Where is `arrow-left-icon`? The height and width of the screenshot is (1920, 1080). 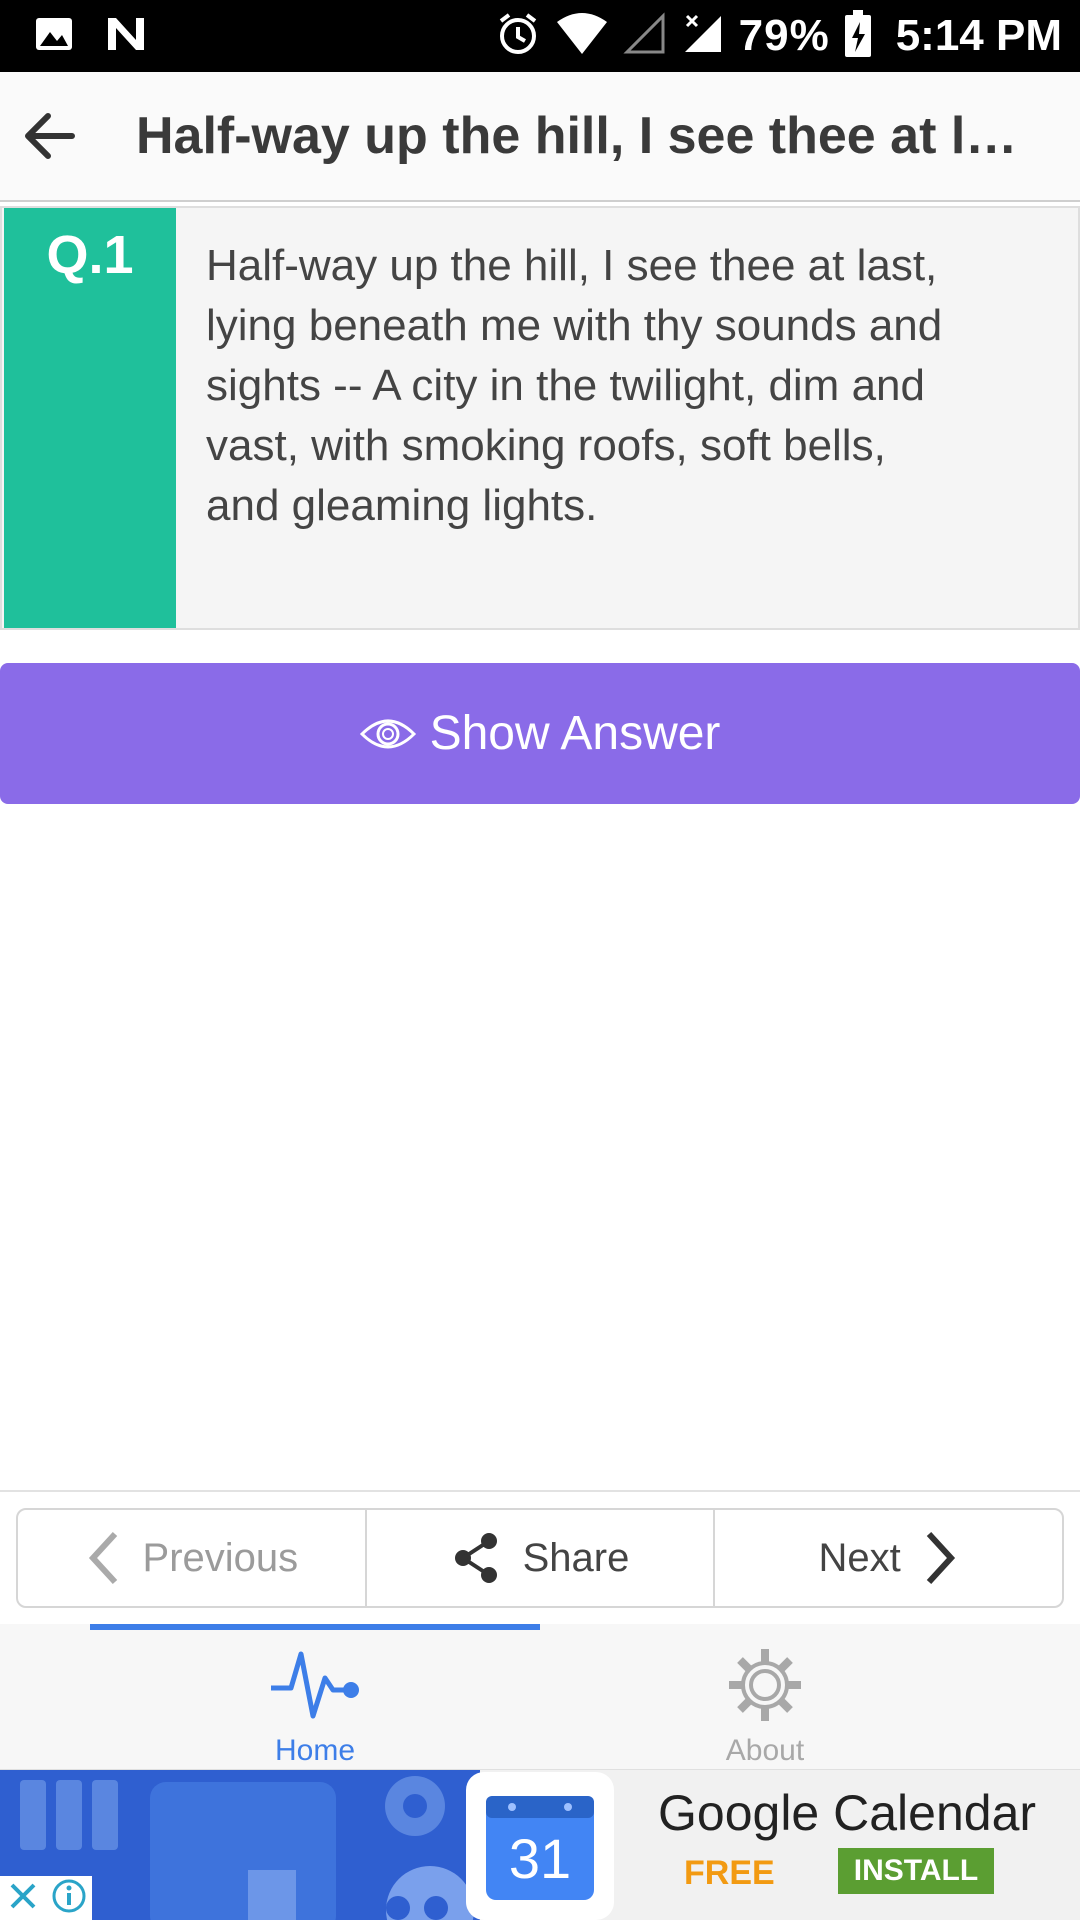
arrow-left-icon is located at coordinates (50, 136).